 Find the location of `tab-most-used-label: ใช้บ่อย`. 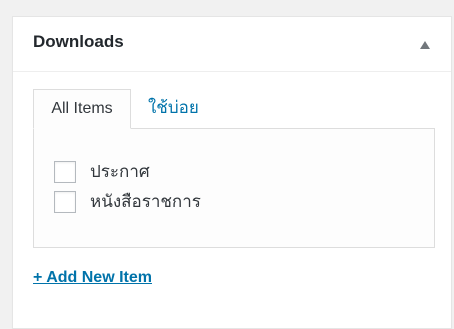

tab-most-used-label: ใช้บ่อย is located at coordinates (173, 107).